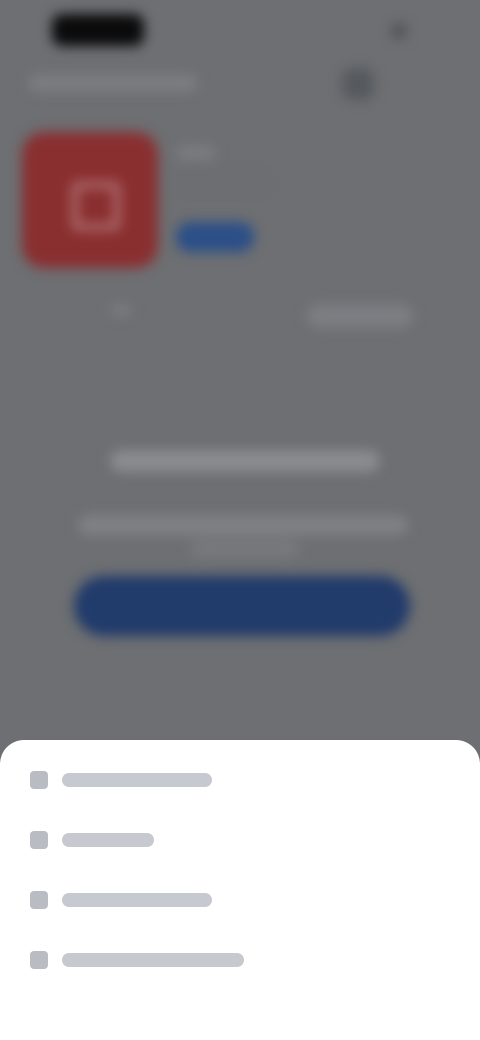  What do you see at coordinates (242, 606) in the screenshot?
I see `primary-cta-button` at bounding box center [242, 606].